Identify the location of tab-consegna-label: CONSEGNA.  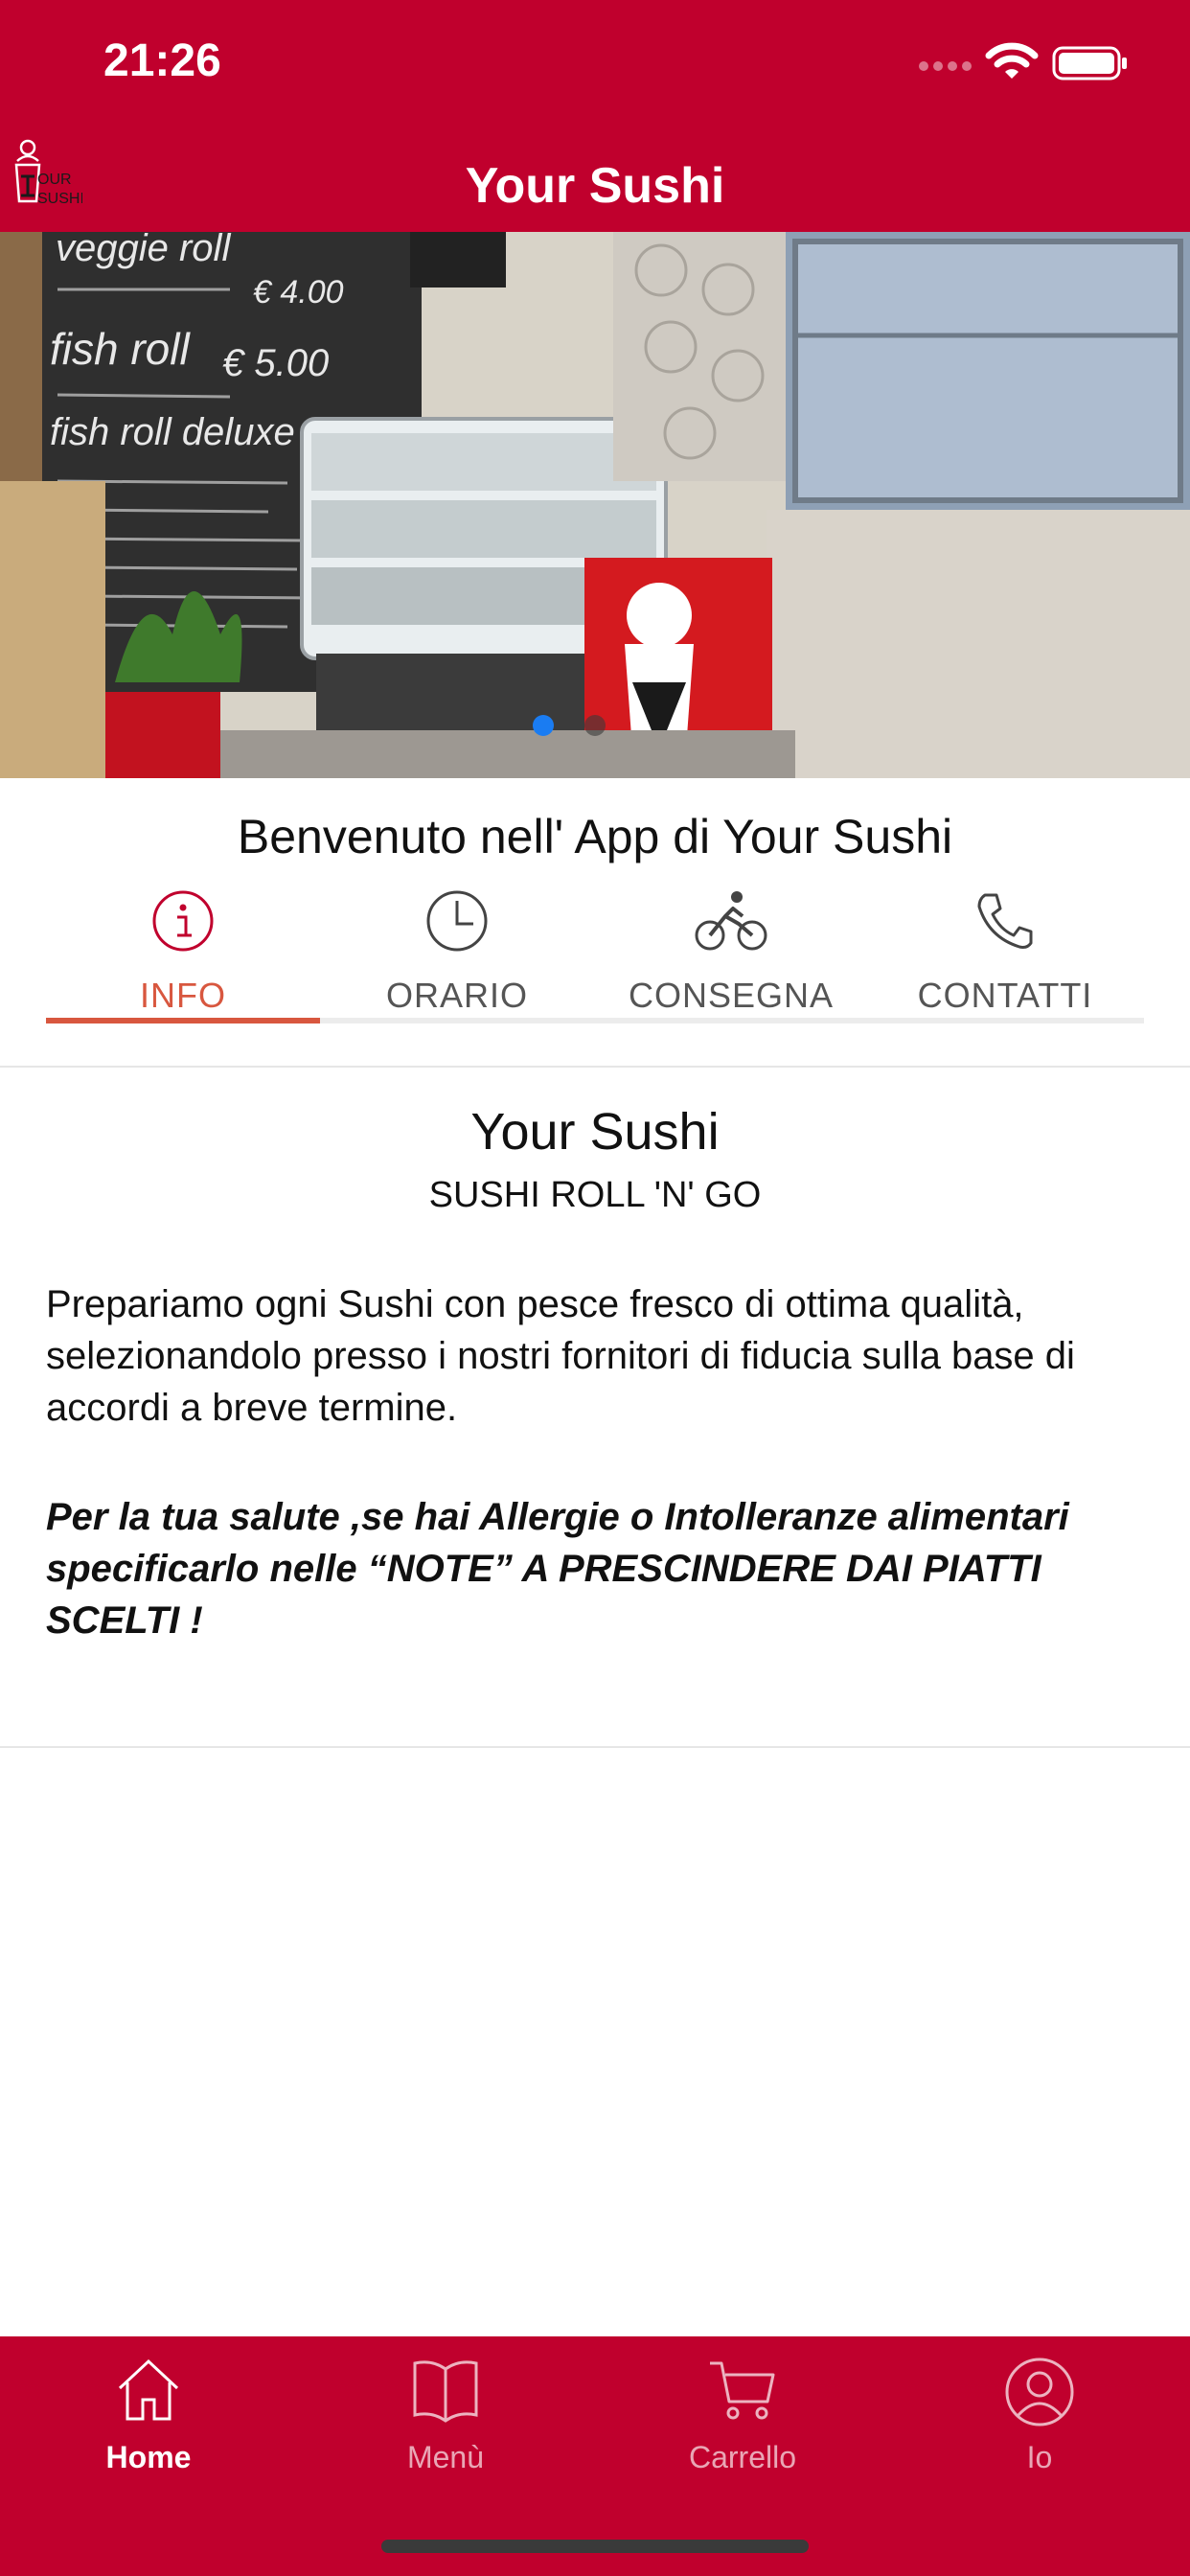
(732, 996).